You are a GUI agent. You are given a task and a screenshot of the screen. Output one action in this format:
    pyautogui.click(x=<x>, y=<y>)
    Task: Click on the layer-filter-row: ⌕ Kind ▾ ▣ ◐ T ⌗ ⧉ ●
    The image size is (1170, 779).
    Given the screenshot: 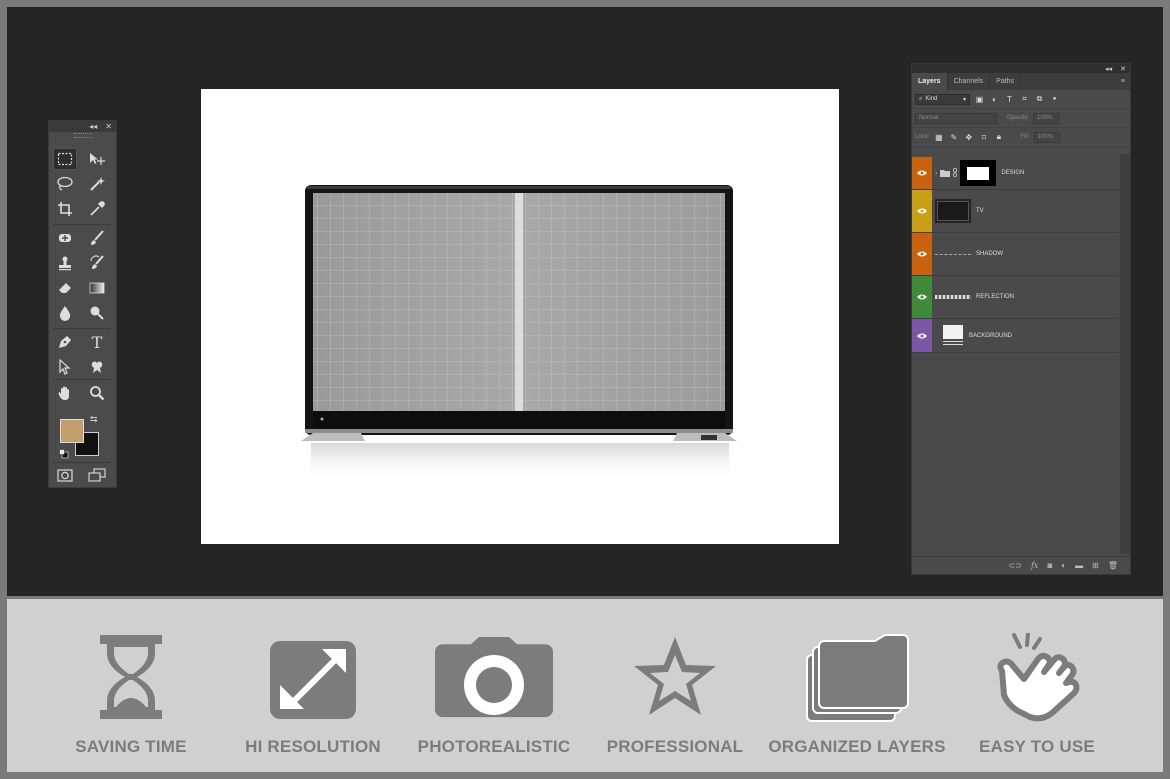 What is the action you would take?
    pyautogui.click(x=1021, y=99)
    